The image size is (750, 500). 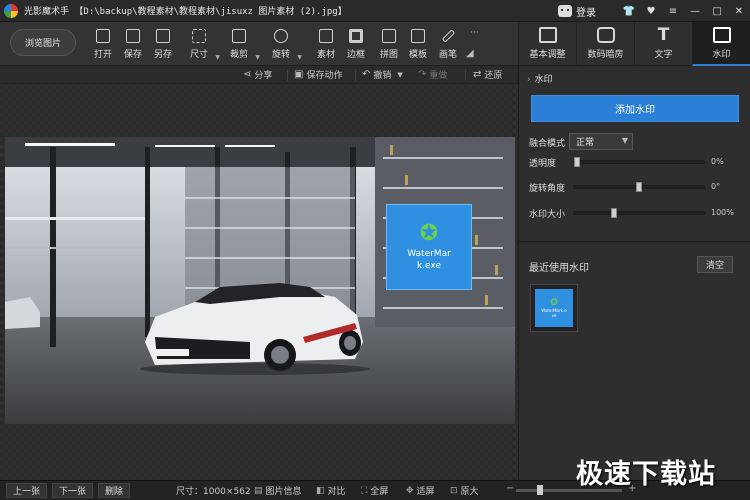 What do you see at coordinates (547, 35) in the screenshot?
I see `adjust-icon` at bounding box center [547, 35].